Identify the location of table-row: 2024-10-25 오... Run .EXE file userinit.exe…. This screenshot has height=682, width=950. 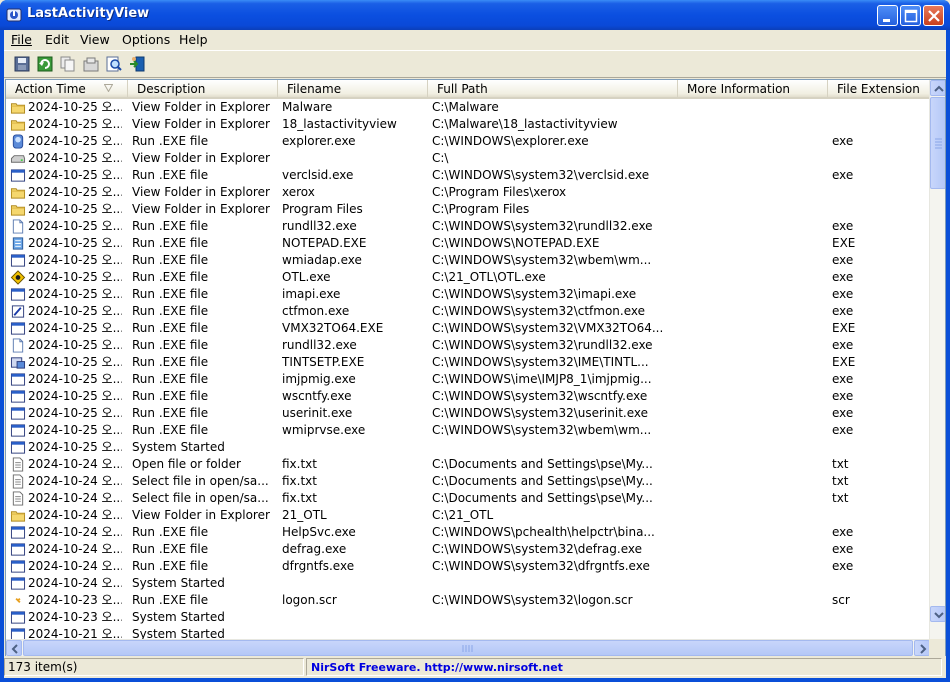
(468, 413).